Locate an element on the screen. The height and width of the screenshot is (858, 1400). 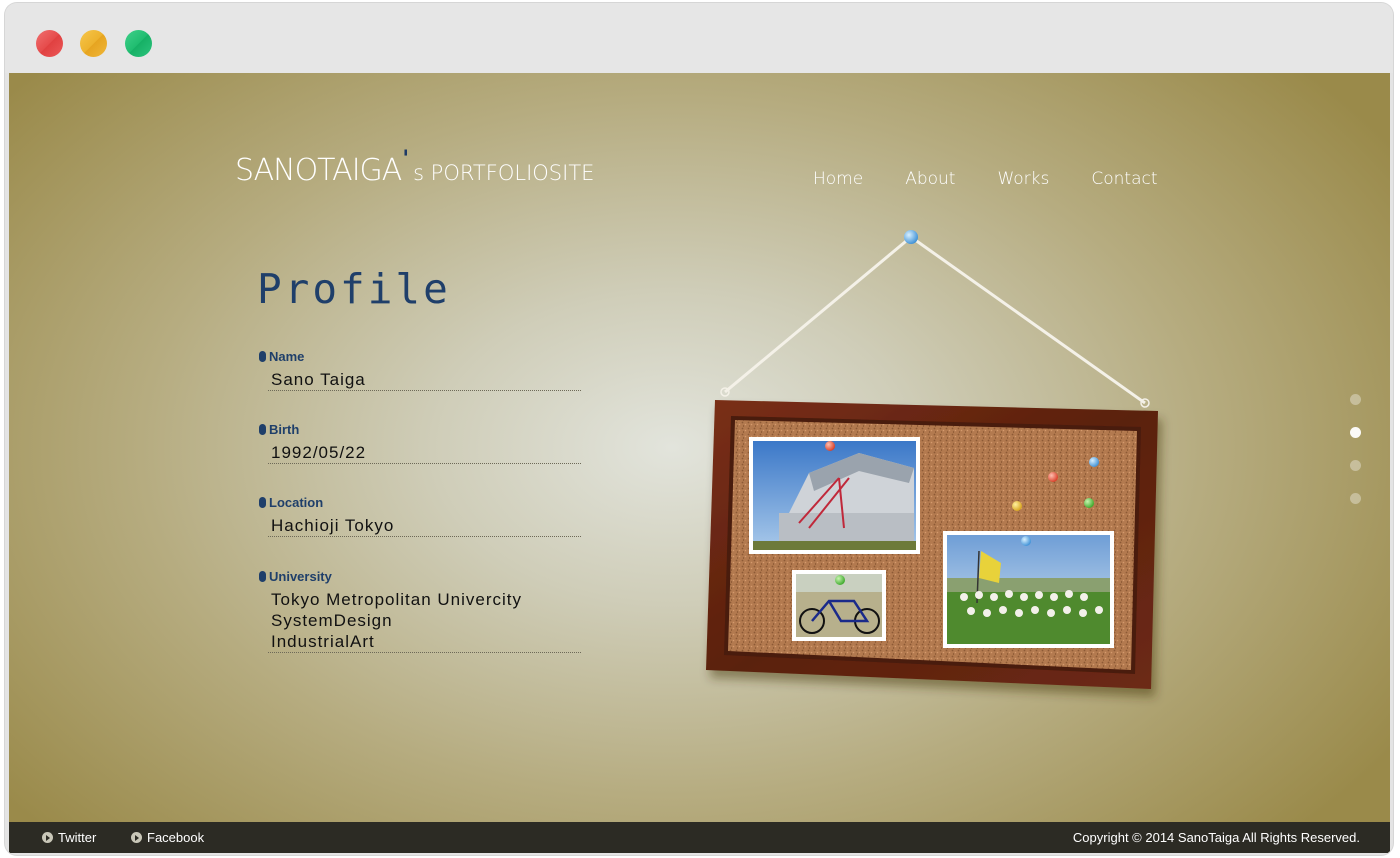
twitter-label: Twitter is located at coordinates (77, 837).